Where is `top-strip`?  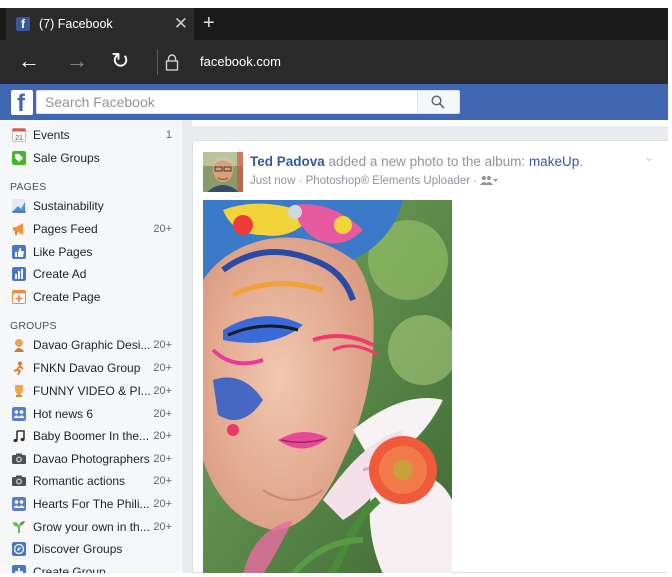 top-strip is located at coordinates (334, 4).